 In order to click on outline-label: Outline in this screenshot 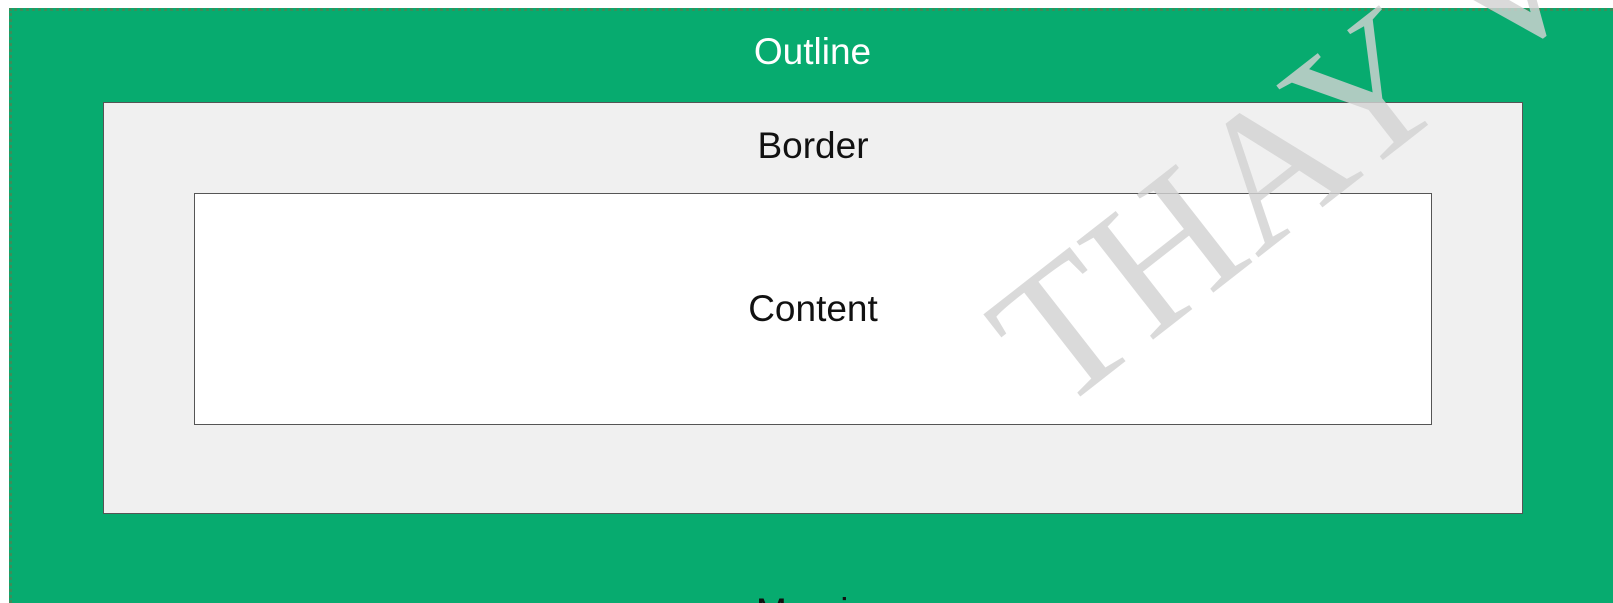, I will do `click(812, 51)`.